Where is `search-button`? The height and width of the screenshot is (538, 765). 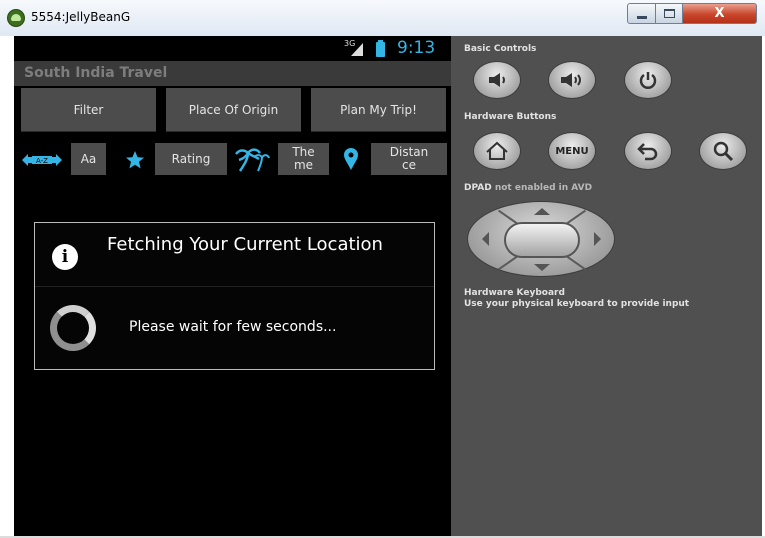
search-button is located at coordinates (723, 151).